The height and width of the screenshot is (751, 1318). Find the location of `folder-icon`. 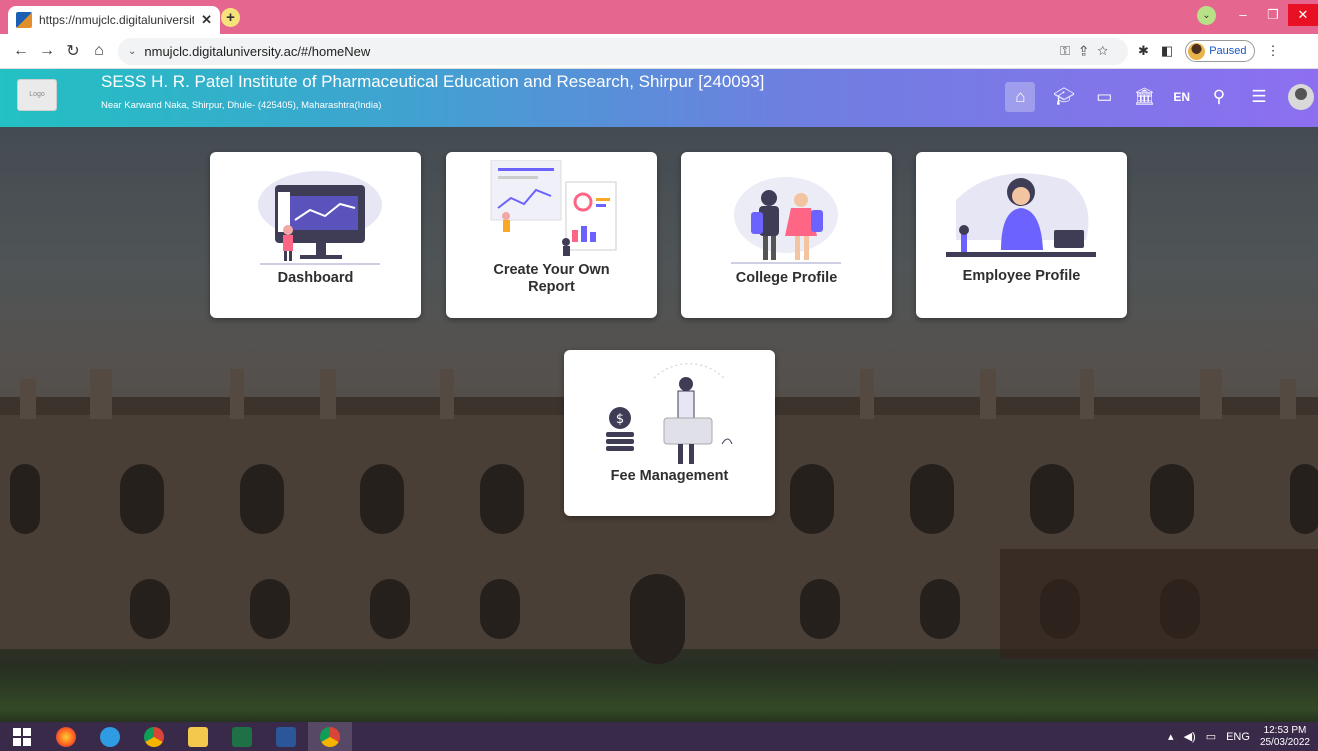

folder-icon is located at coordinates (198, 736).